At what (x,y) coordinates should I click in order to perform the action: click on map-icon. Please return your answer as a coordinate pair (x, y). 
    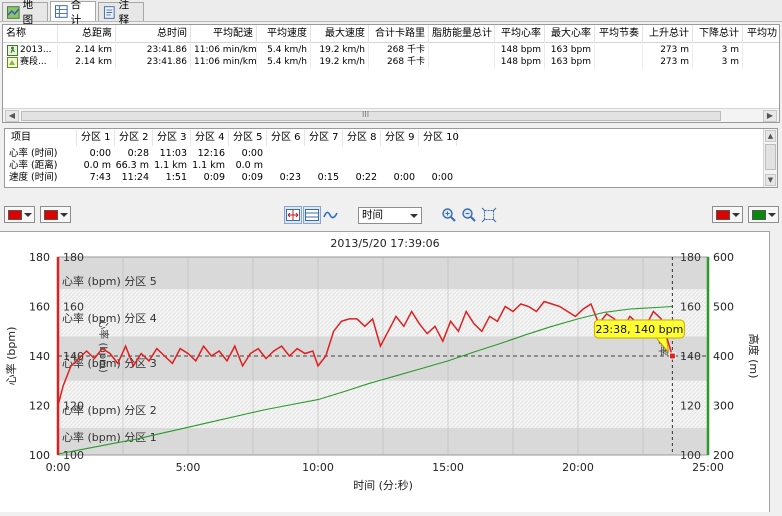
    Looking at the image, I should click on (13, 12).